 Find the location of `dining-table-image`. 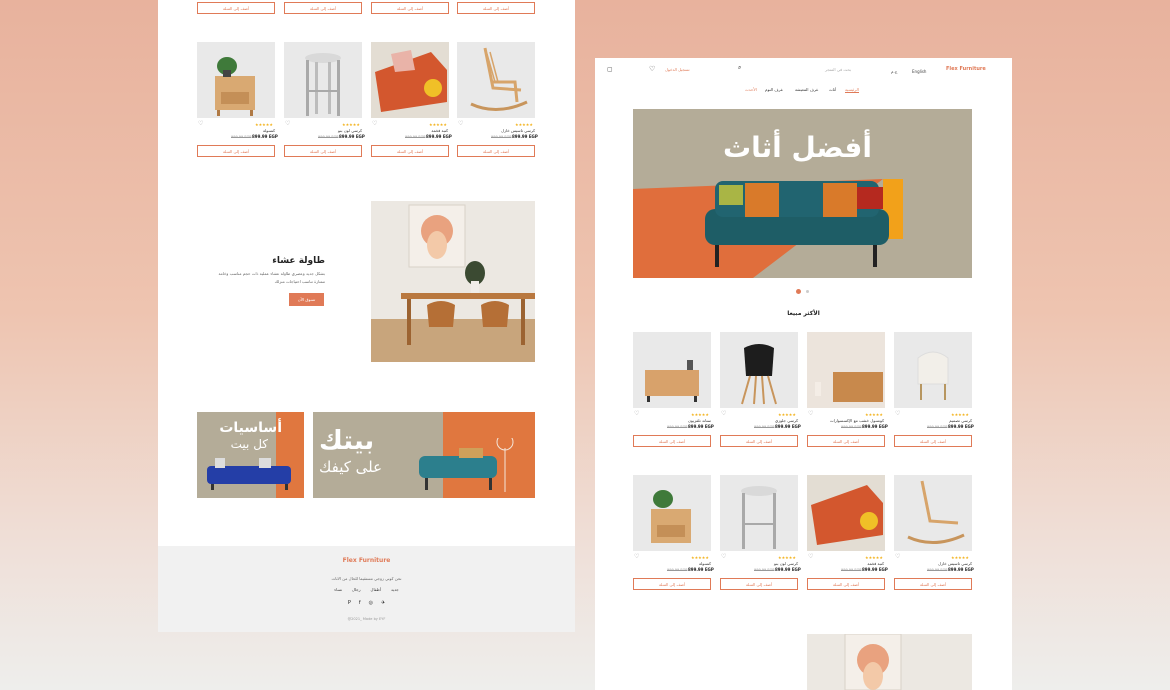

dining-table-image is located at coordinates (453, 281).